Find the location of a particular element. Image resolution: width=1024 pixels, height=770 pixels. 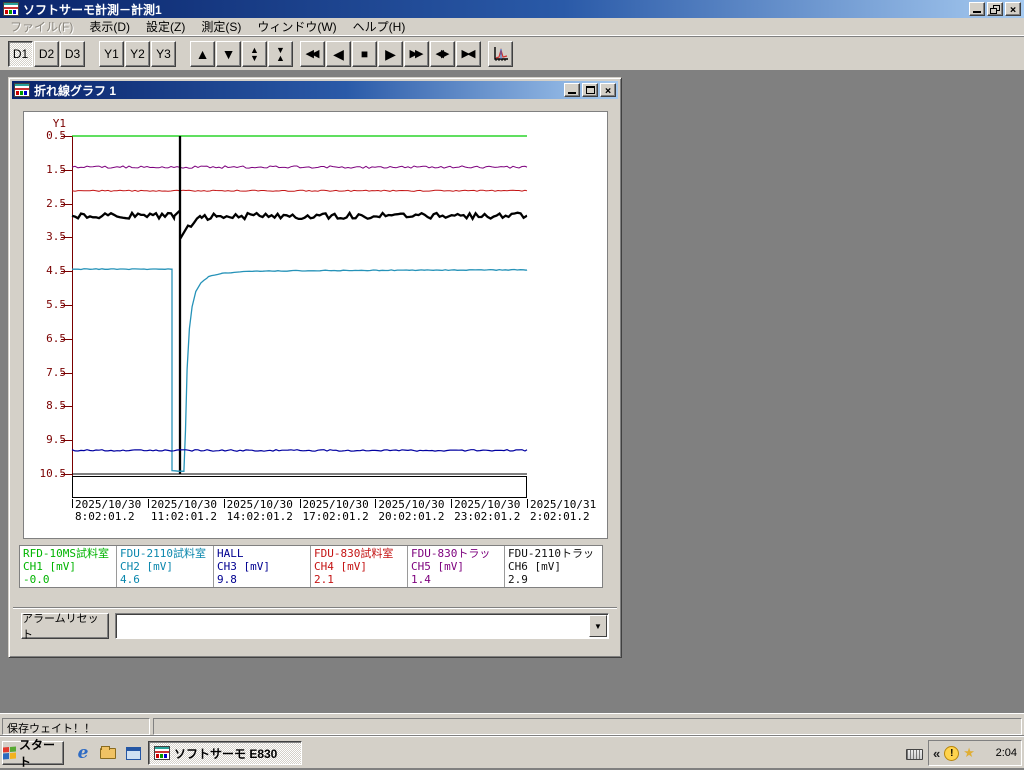

toolbar-d3-button: D3 is located at coordinates (72, 53).